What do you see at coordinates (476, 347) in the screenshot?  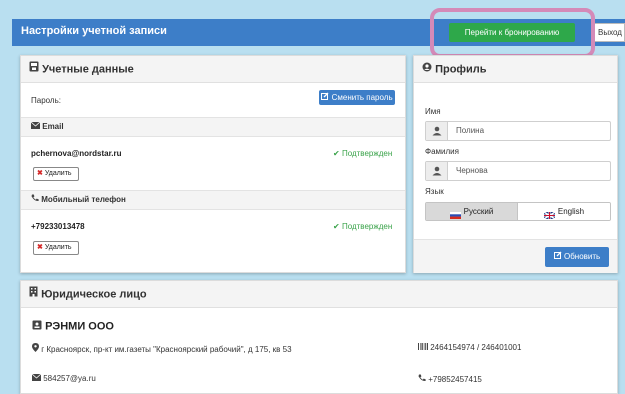 I see `company-inn-text: 2464154974 / 246401001` at bounding box center [476, 347].